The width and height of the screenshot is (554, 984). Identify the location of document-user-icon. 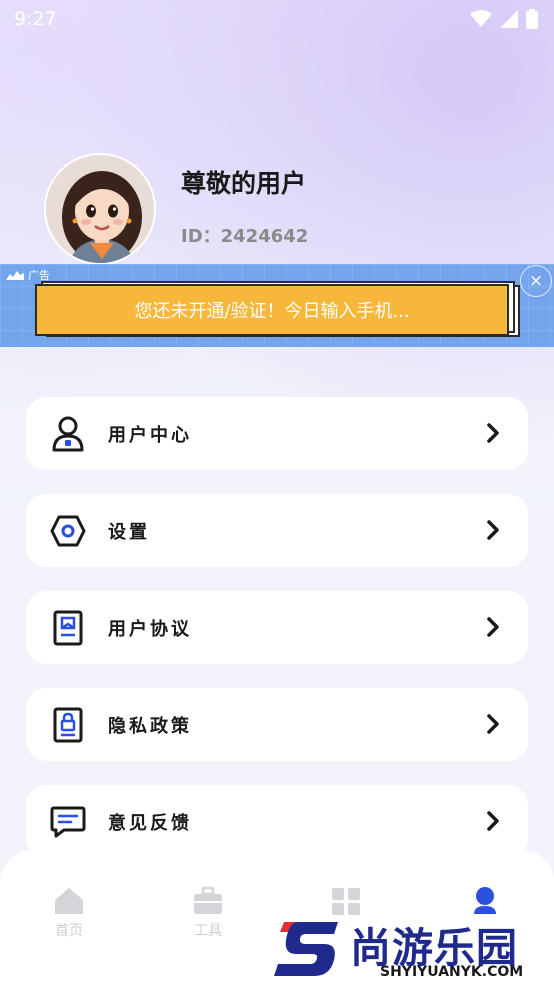
(68, 628).